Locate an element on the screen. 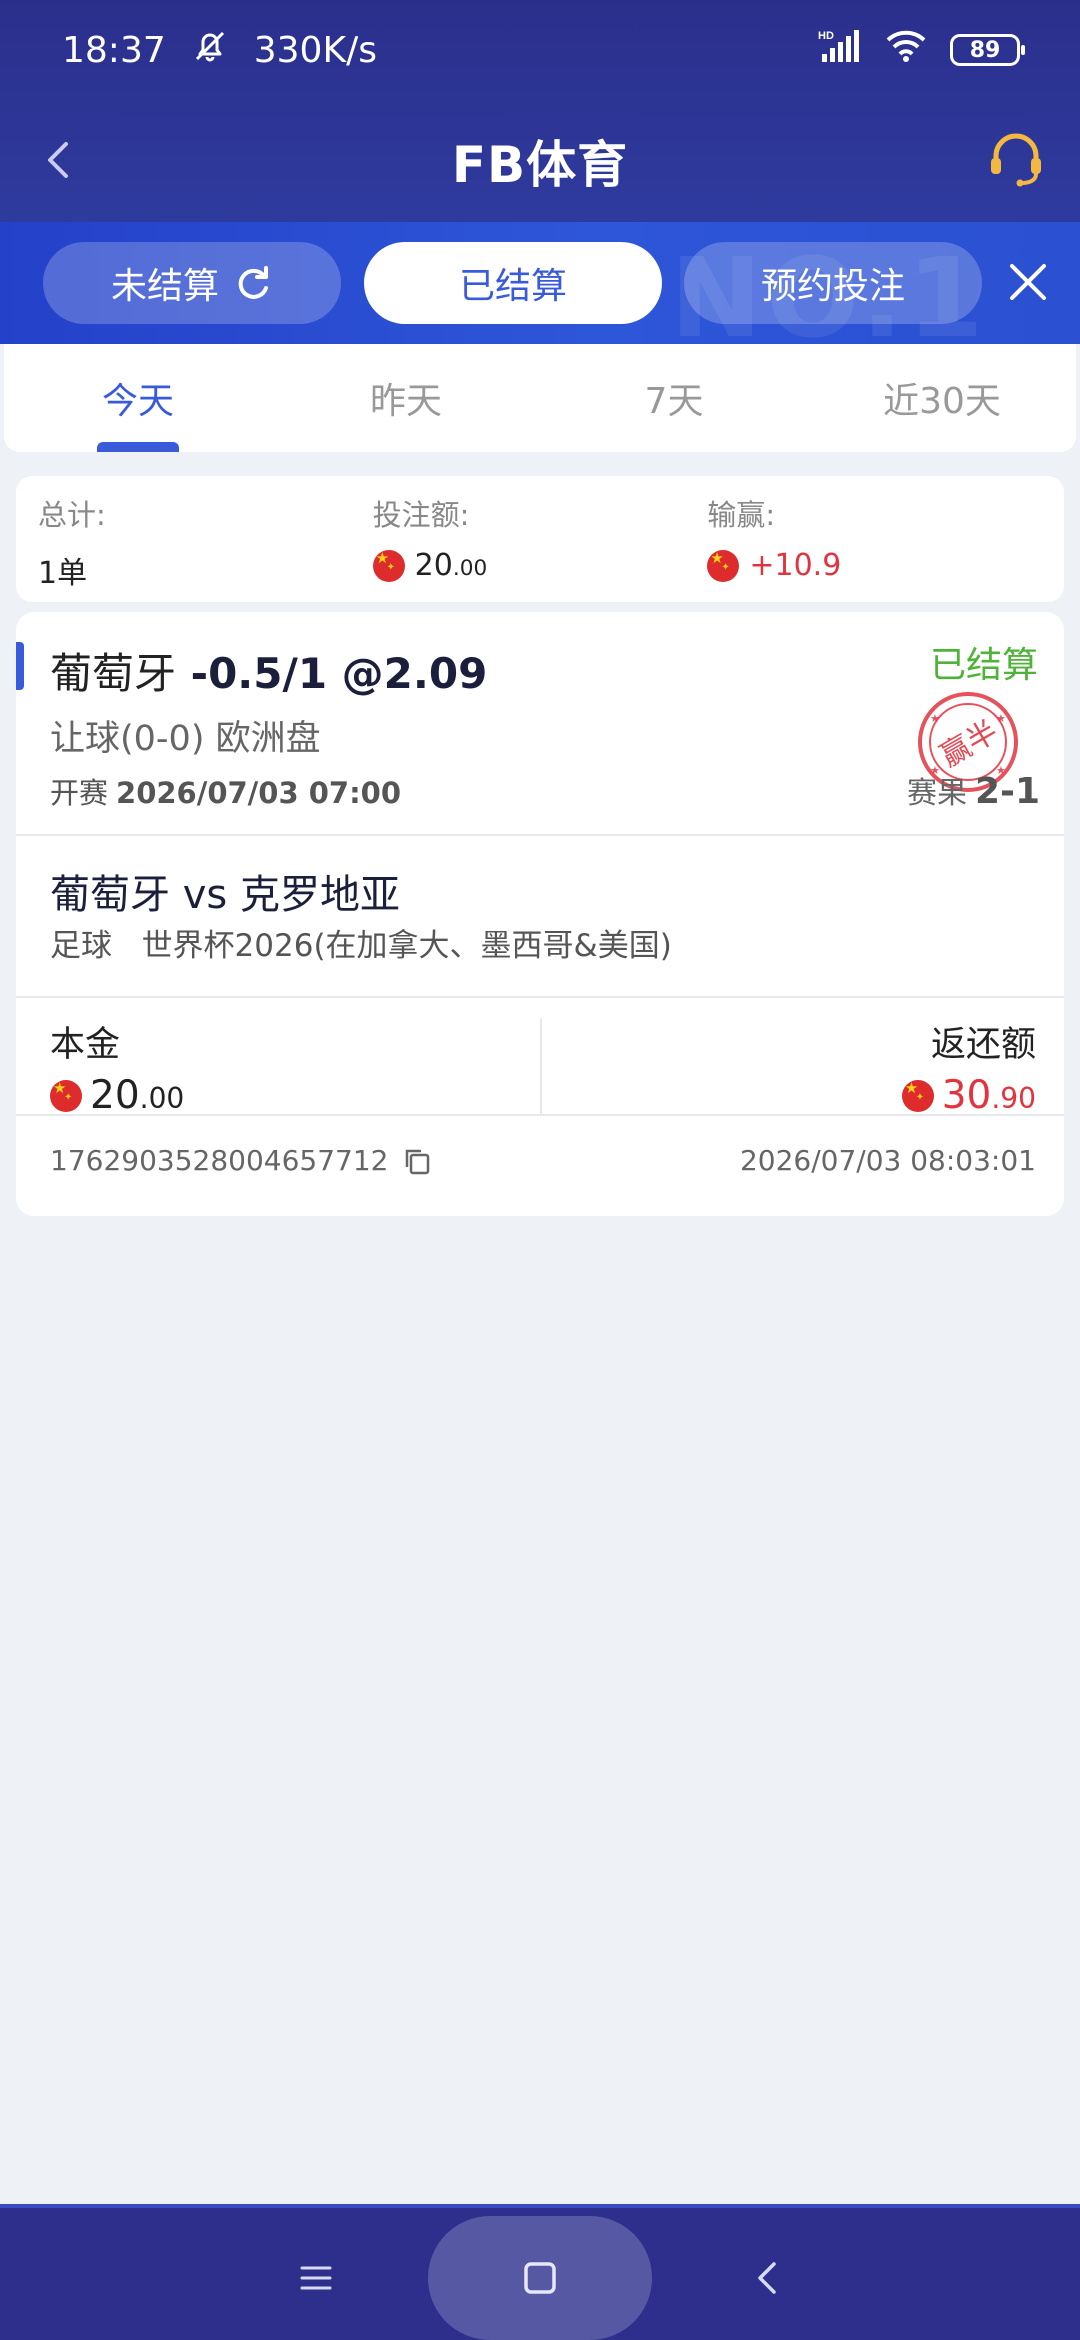 The height and width of the screenshot is (2340, 1080). league-info: 足球 世界杯2026(在加拿大、墨西哥&美国) is located at coordinates (361, 942).